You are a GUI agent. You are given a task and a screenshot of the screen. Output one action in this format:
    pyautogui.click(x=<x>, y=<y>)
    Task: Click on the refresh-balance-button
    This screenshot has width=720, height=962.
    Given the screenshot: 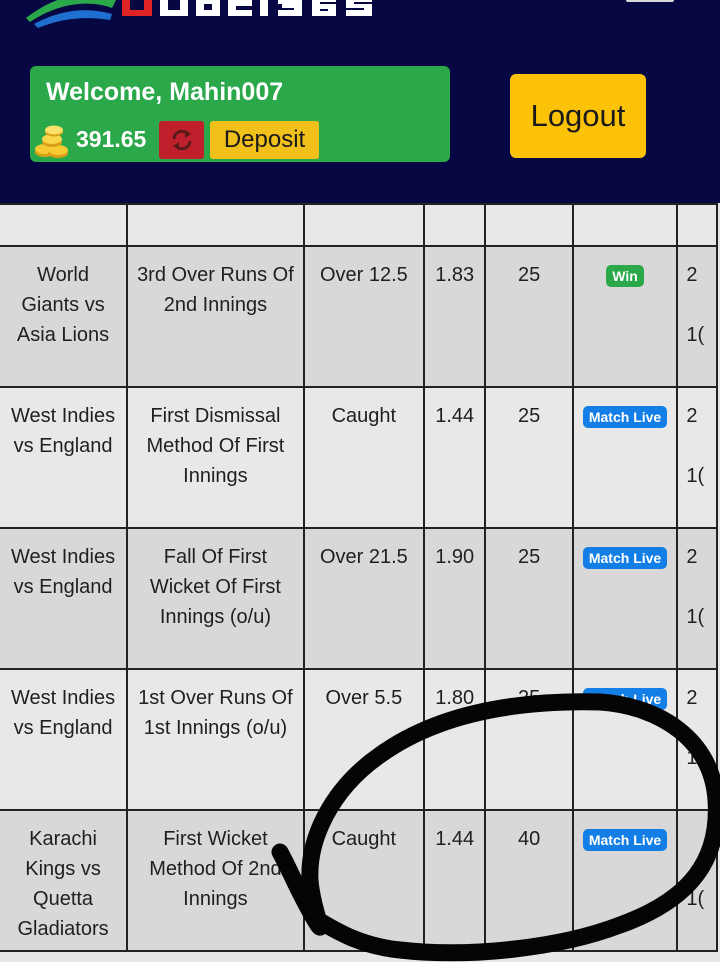 What is the action you would take?
    pyautogui.click(x=181, y=140)
    